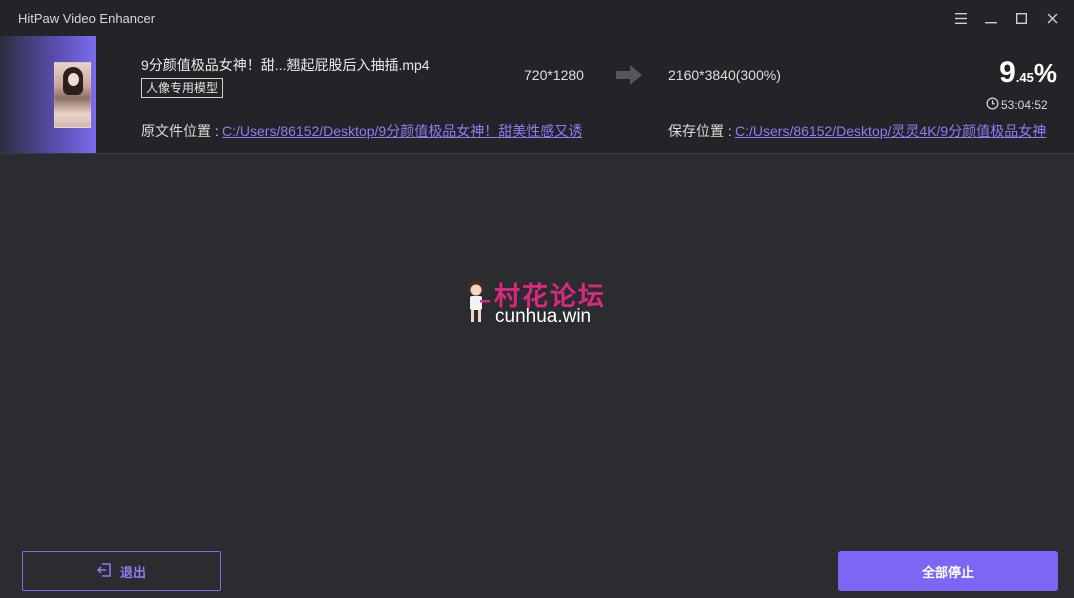 The width and height of the screenshot is (1074, 598). I want to click on exit-label: 退出, so click(132, 572).